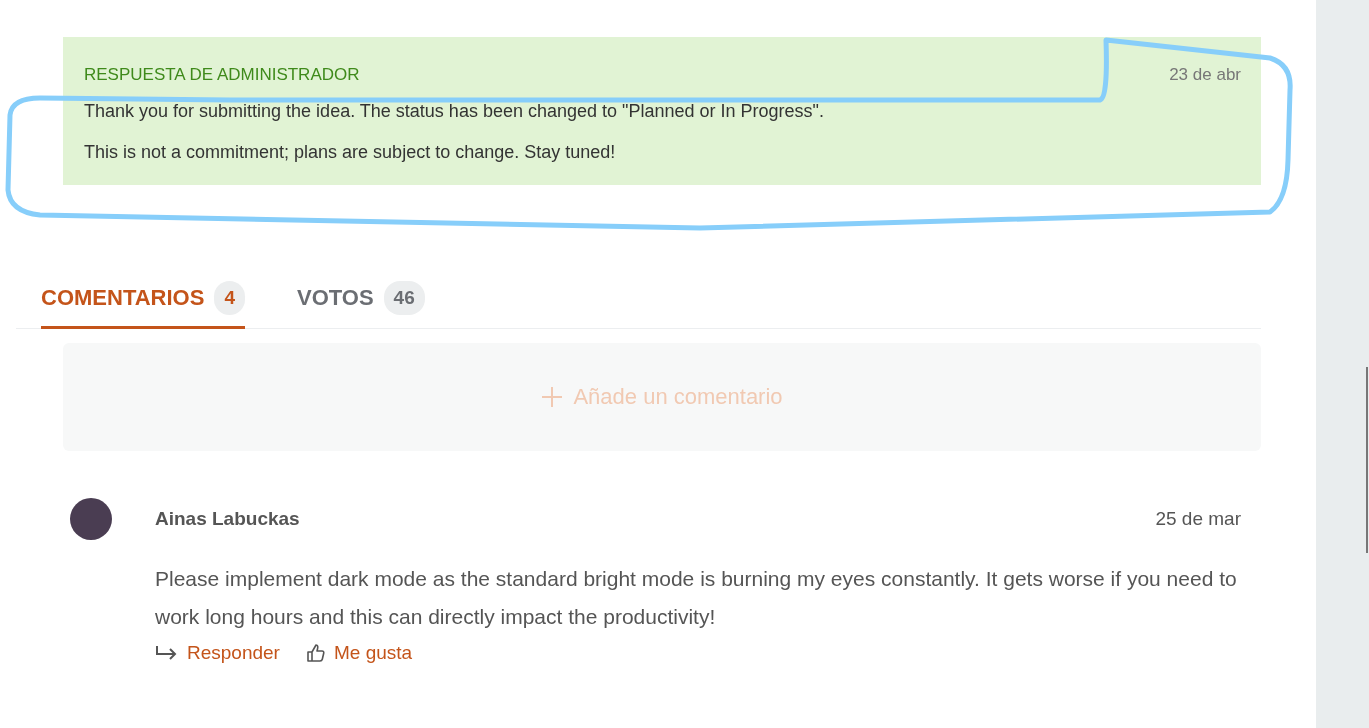  What do you see at coordinates (552, 397) in the screenshot?
I see `plus-icon` at bounding box center [552, 397].